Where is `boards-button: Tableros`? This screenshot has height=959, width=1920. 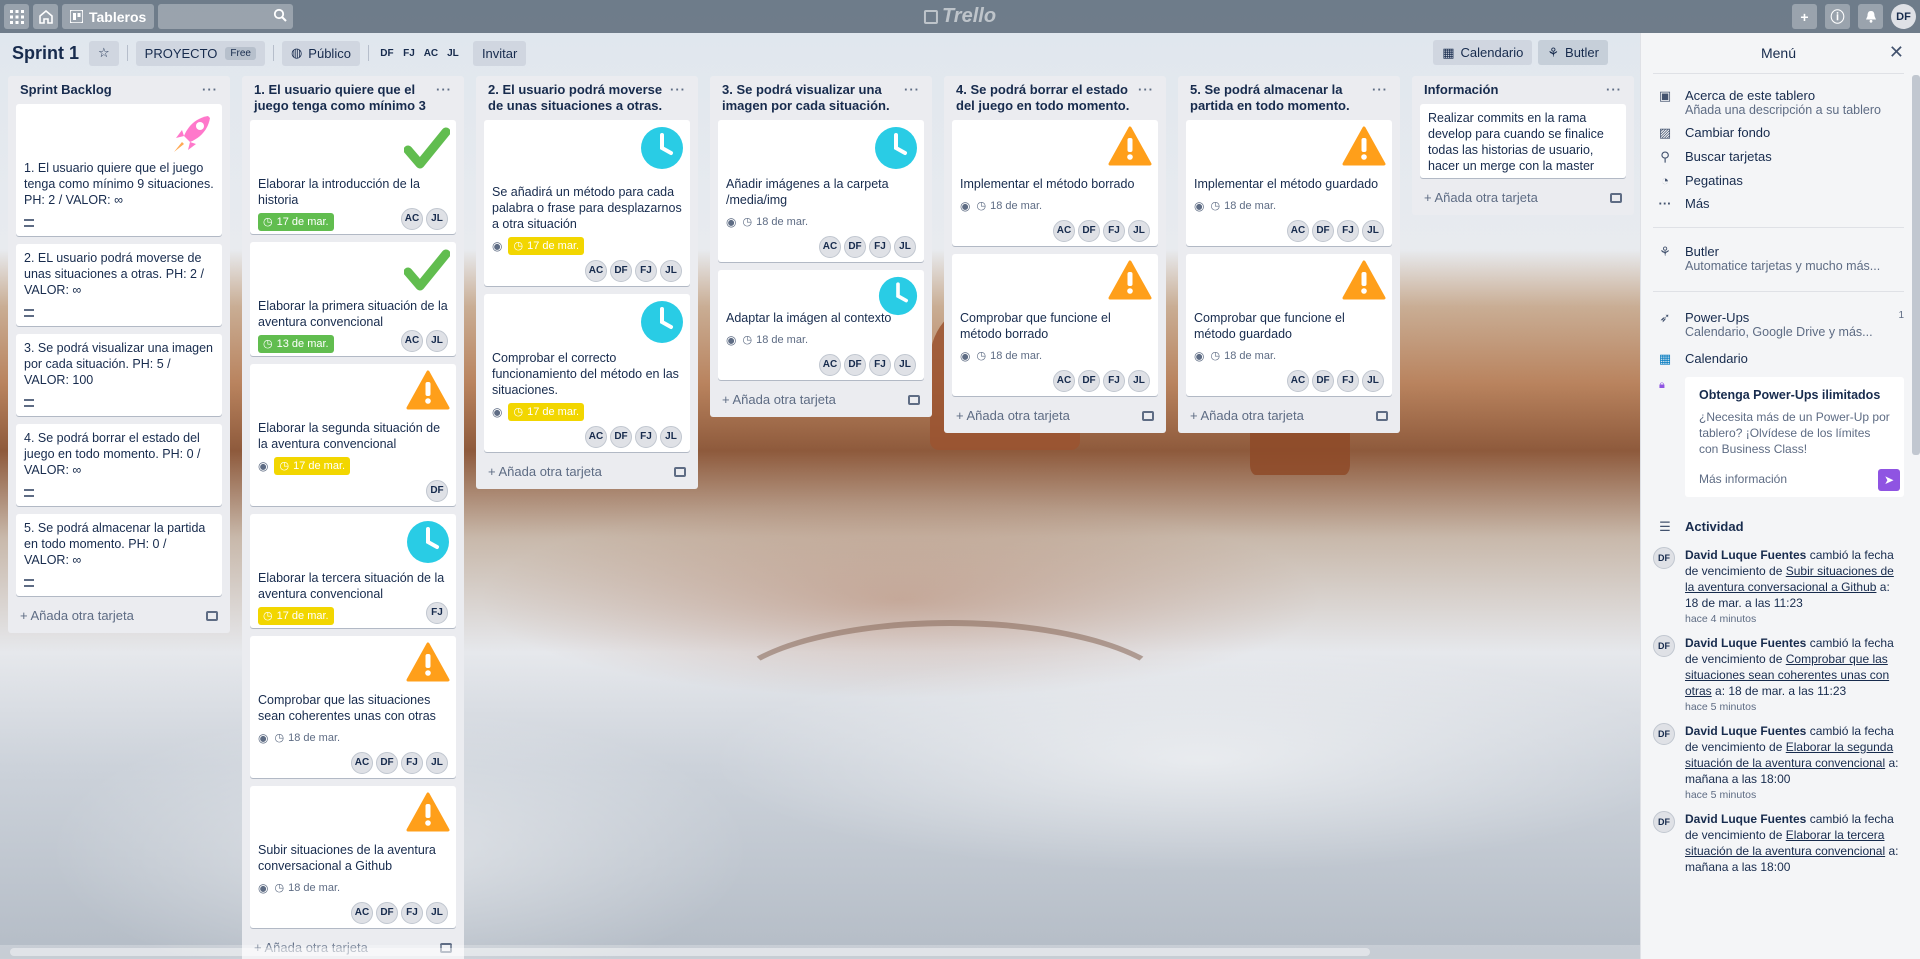 boards-button: Tableros is located at coordinates (108, 16).